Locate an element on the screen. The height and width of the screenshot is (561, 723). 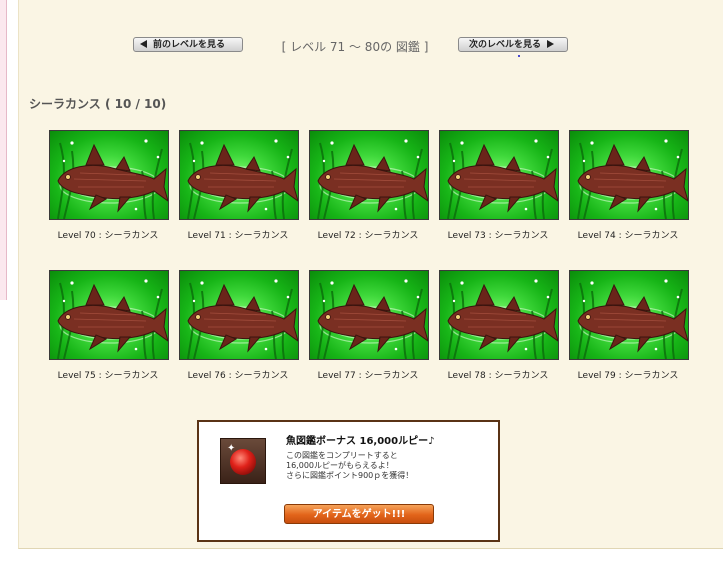
fish-card: Level 75 : シーラカンス is located at coordinates (103, 325).